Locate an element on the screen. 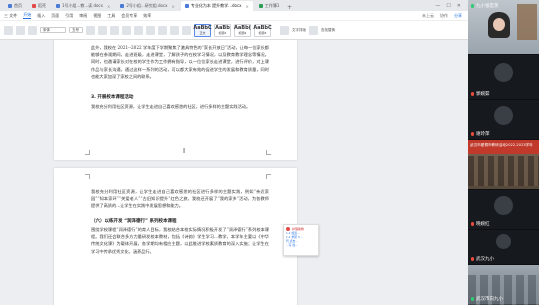 The width and height of the screenshot is (539, 305). underline-icon is located at coordinates (114, 30).